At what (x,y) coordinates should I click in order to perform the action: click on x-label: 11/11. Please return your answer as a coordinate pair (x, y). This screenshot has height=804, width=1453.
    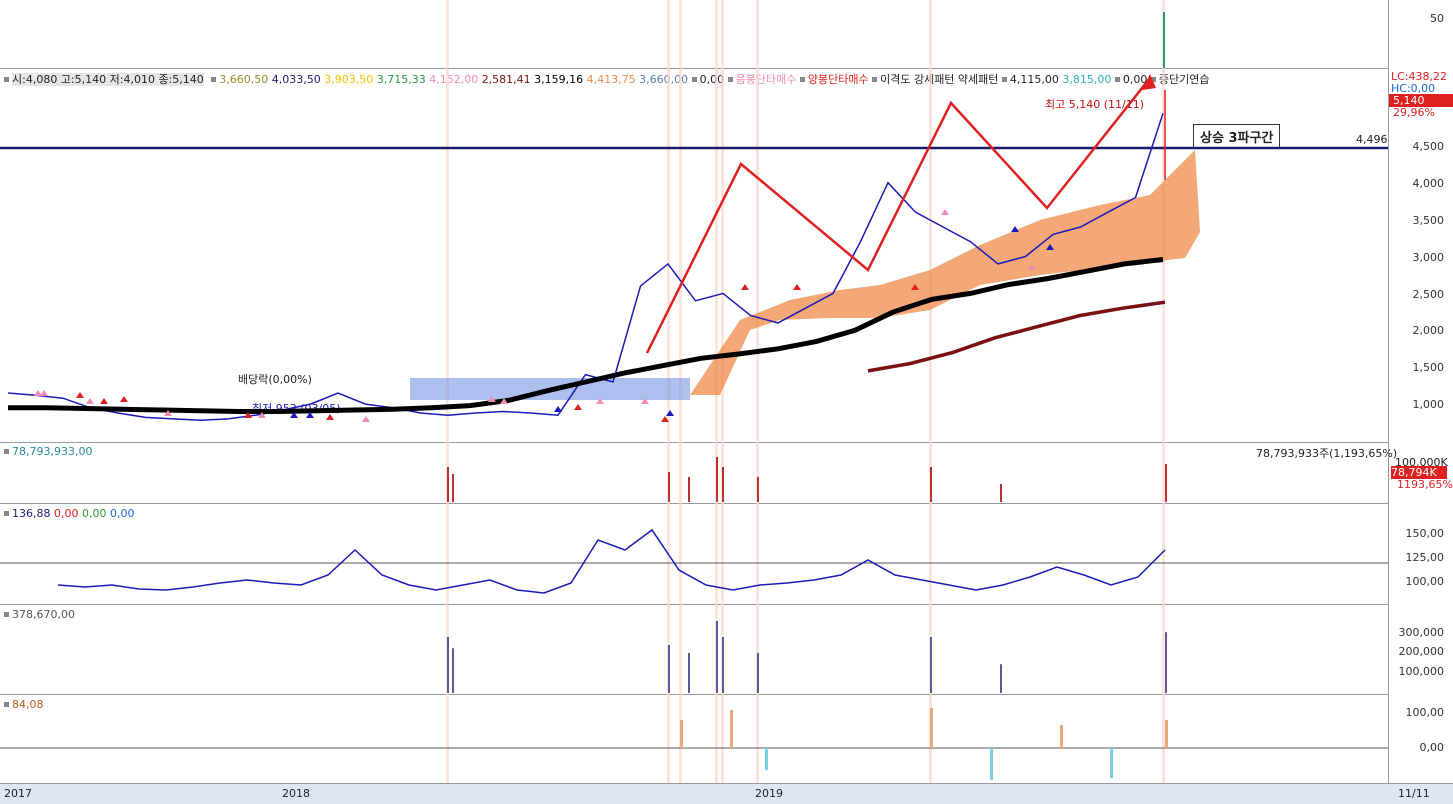
    Looking at the image, I should click on (1414, 793).